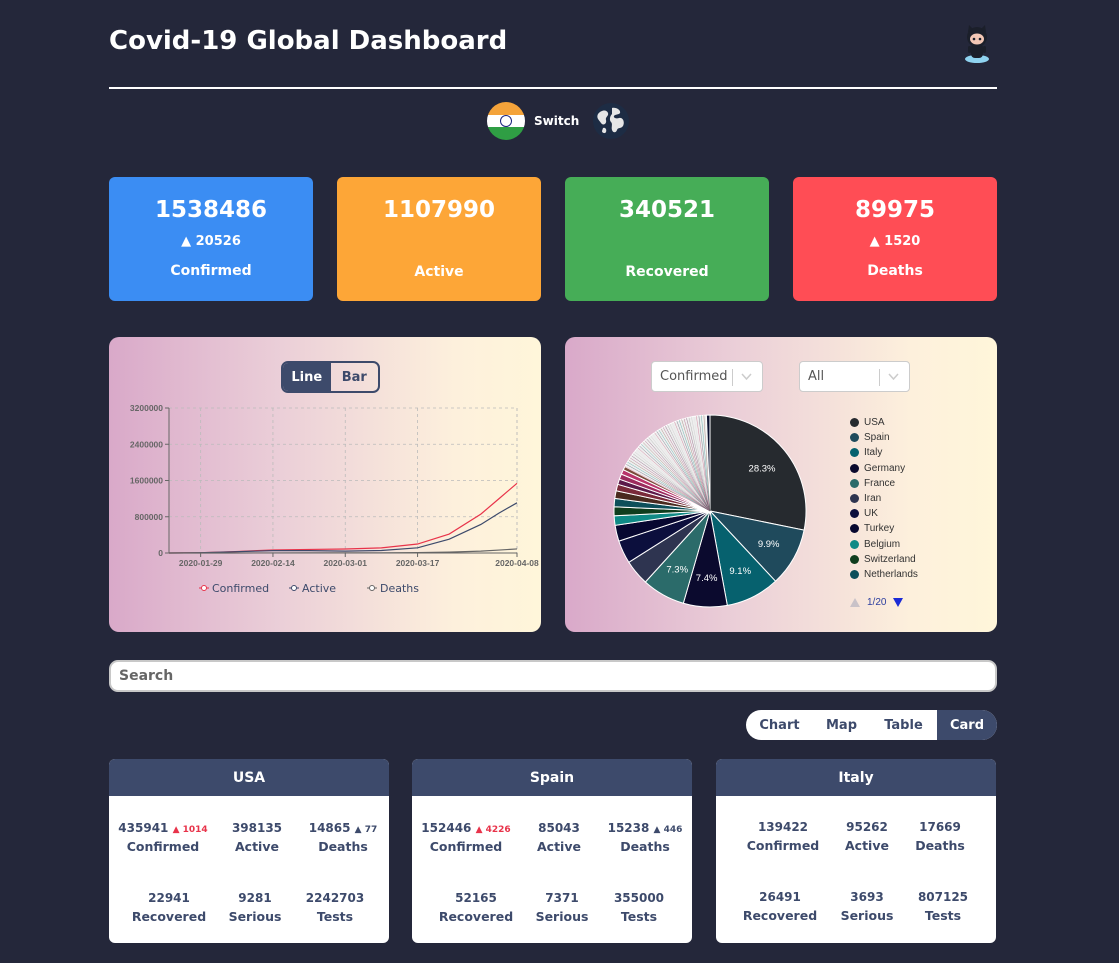  I want to click on y-tick-label: 800000, so click(149, 517).